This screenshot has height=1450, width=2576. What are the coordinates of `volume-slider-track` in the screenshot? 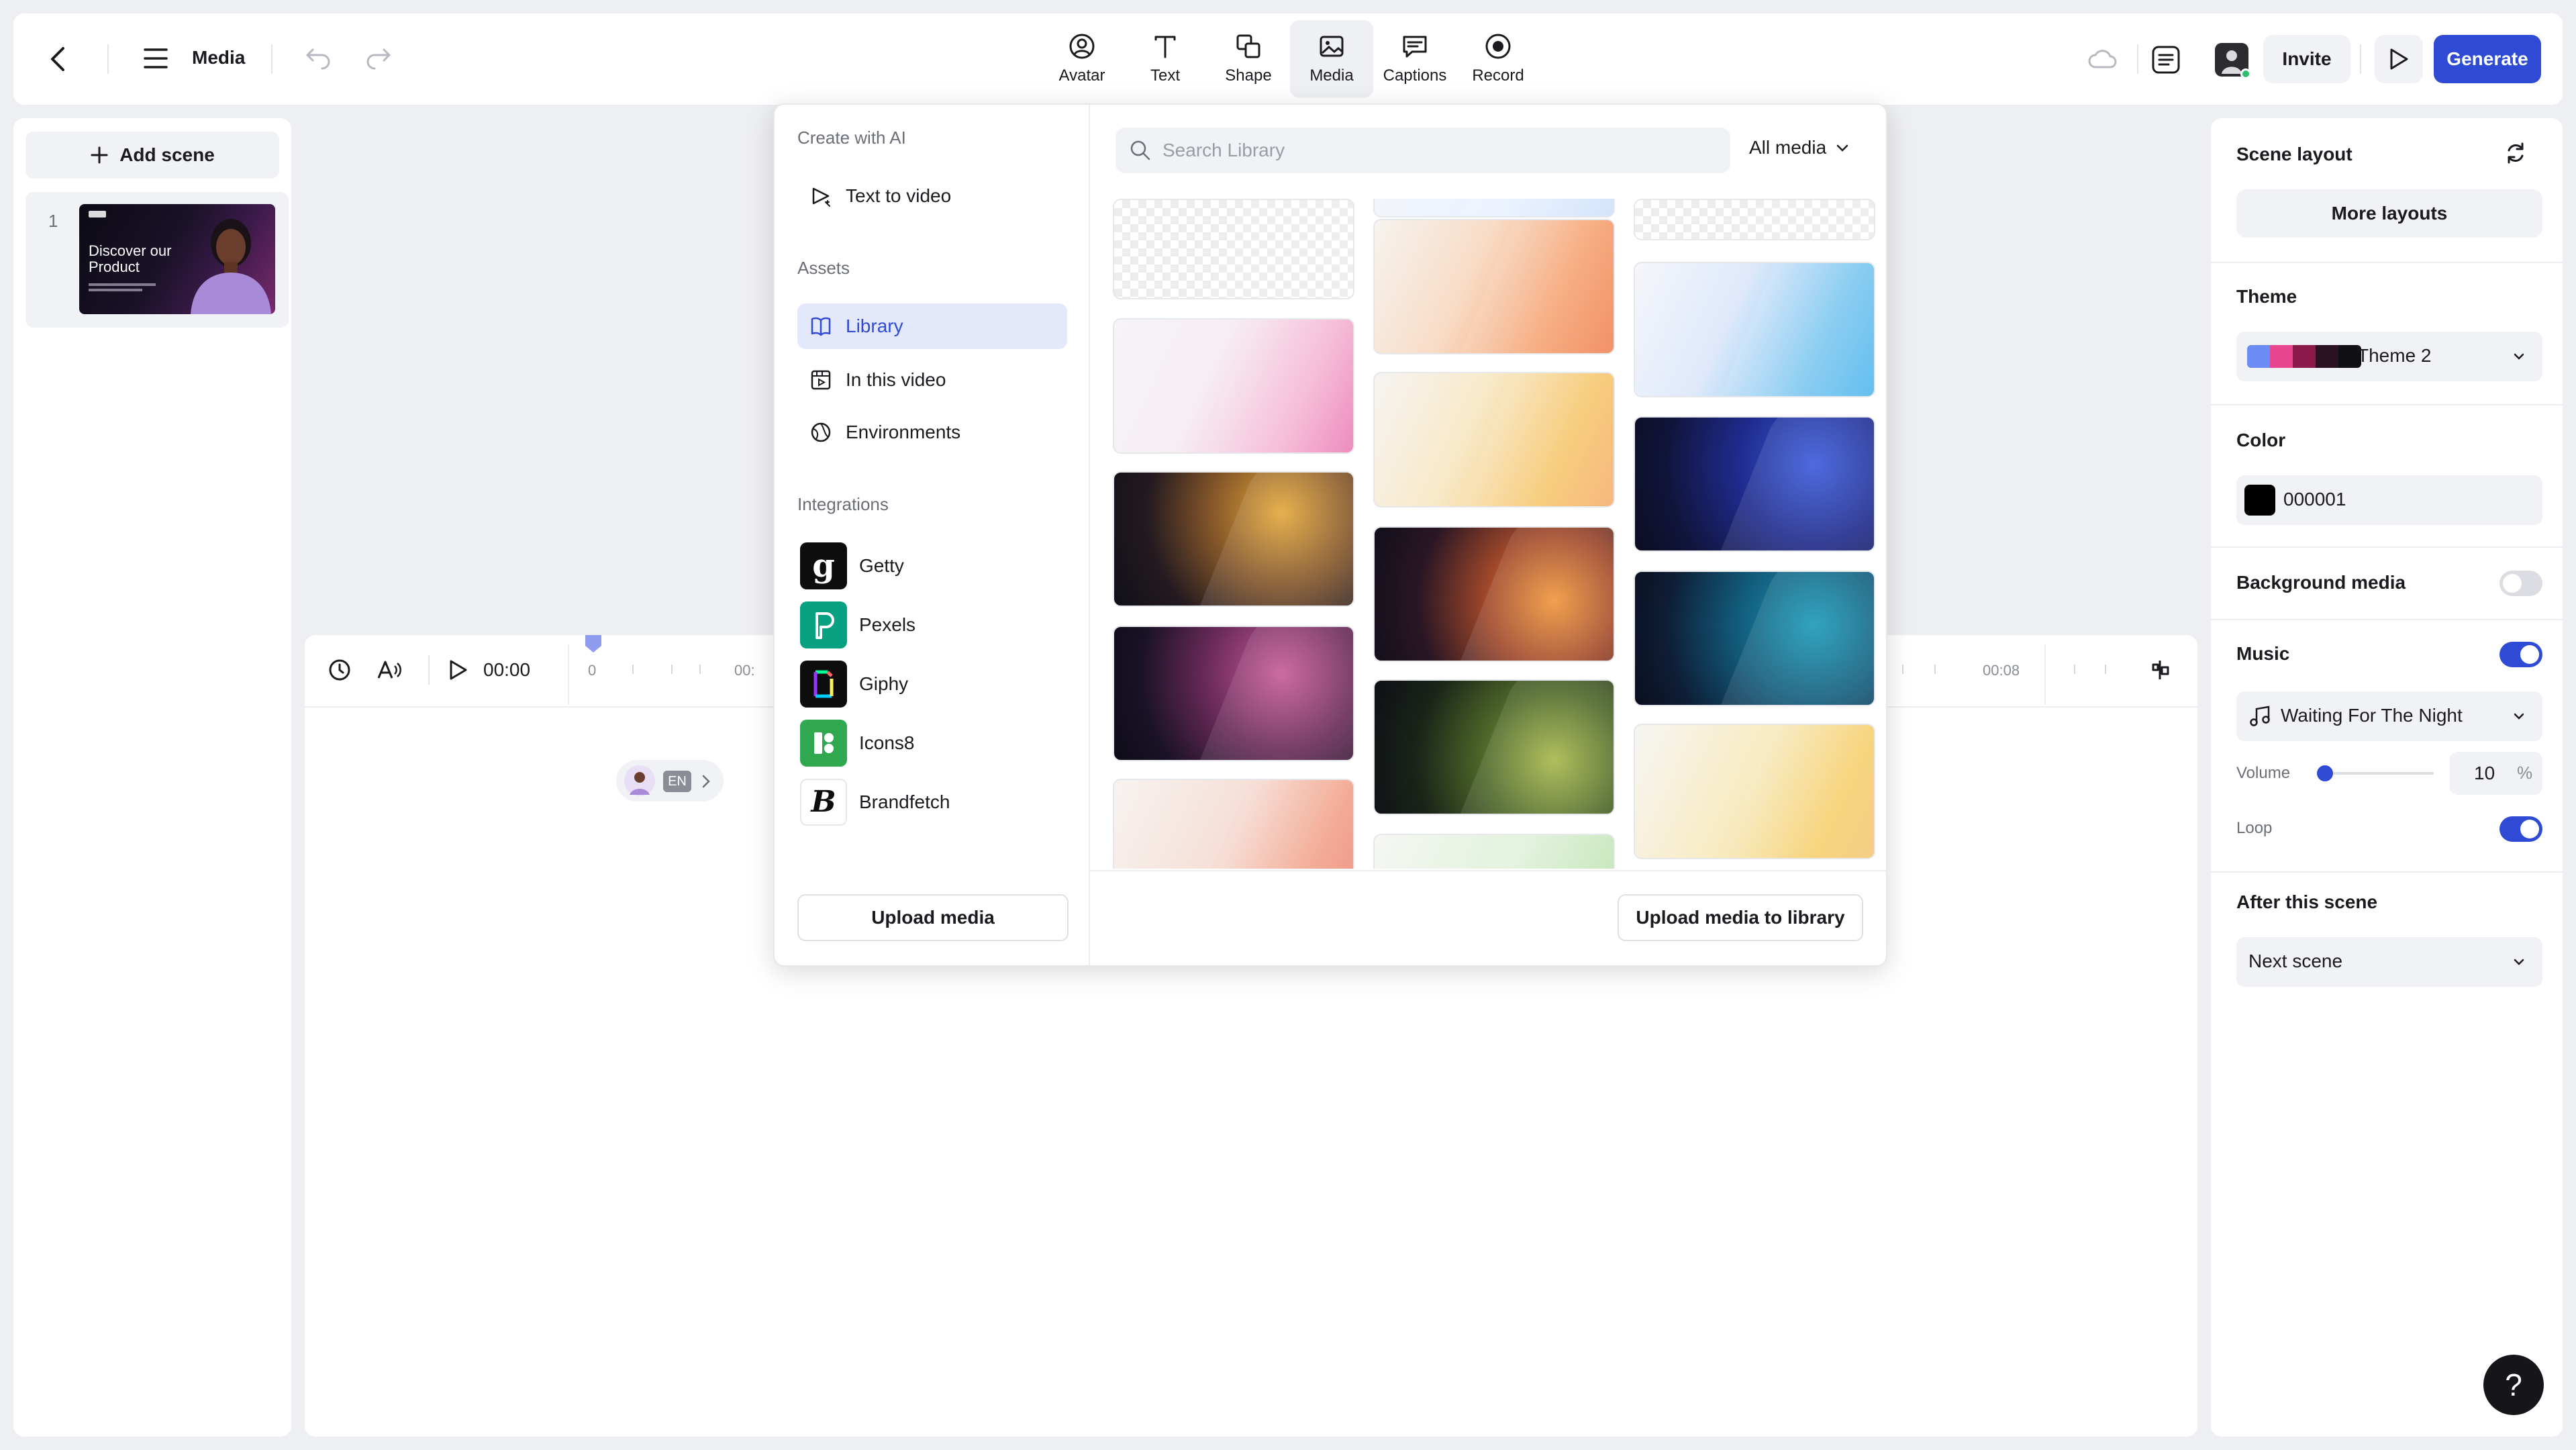 It's located at (2377, 773).